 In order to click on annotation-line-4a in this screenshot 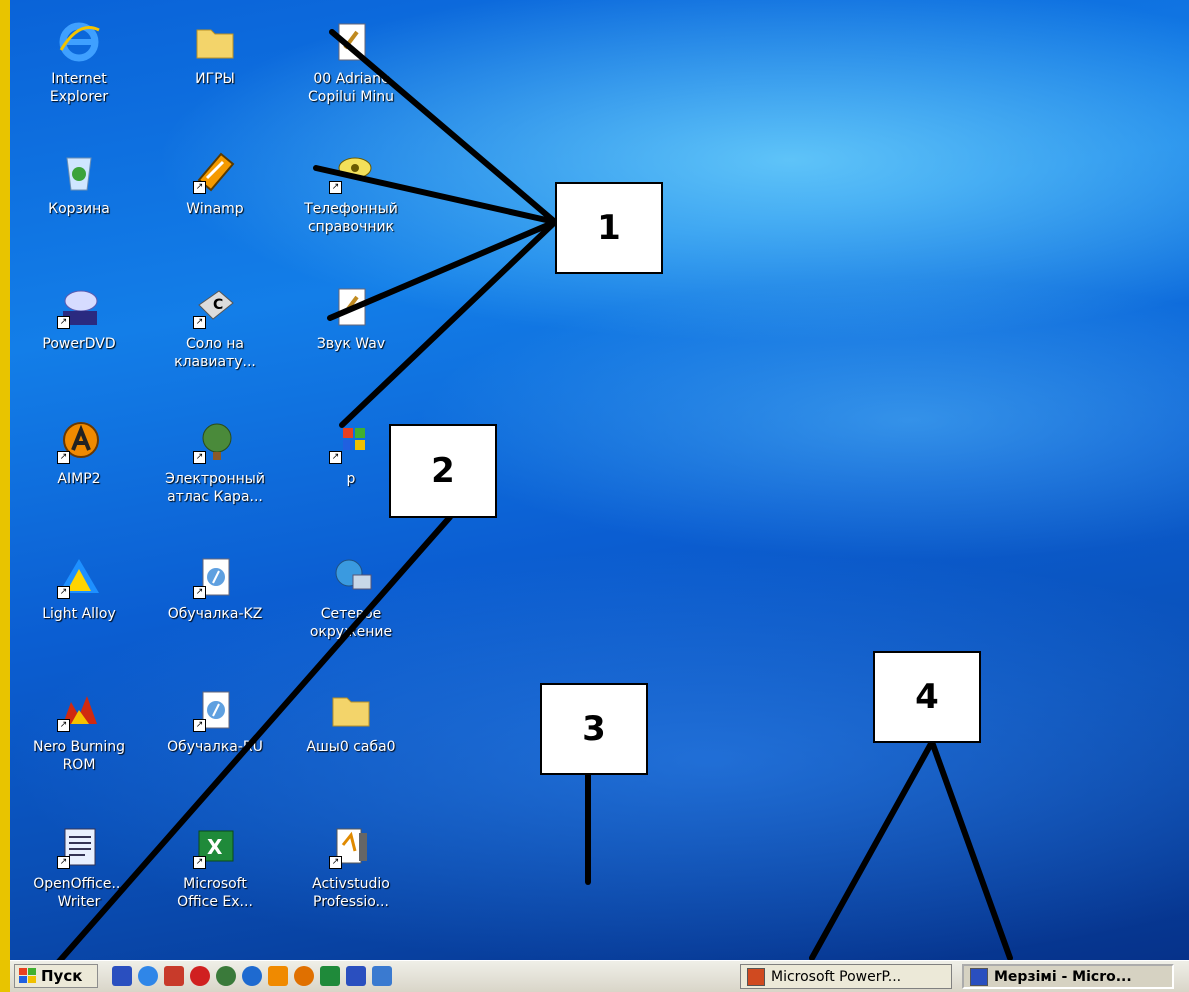, I will do `click(872, 850)`.